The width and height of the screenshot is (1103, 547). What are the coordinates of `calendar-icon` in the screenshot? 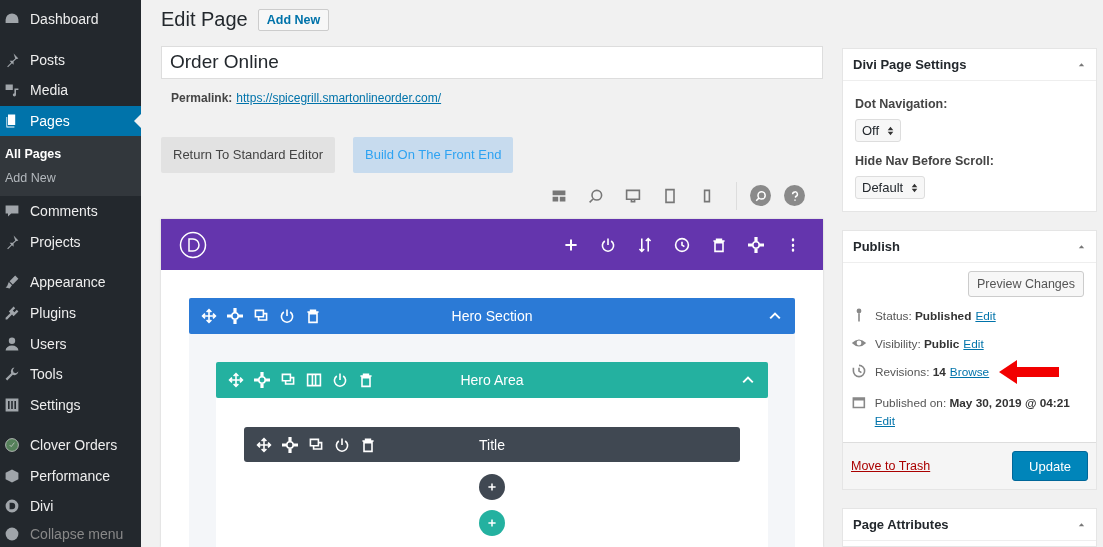 It's located at (859, 402).